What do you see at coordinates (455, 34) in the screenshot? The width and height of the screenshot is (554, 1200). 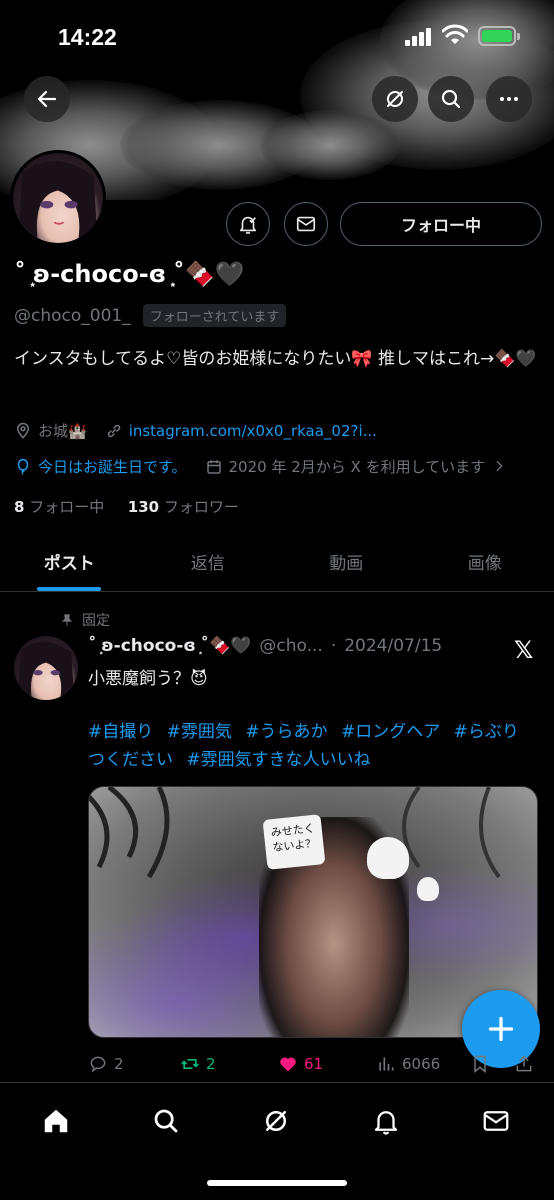 I see `wifi-icon` at bounding box center [455, 34].